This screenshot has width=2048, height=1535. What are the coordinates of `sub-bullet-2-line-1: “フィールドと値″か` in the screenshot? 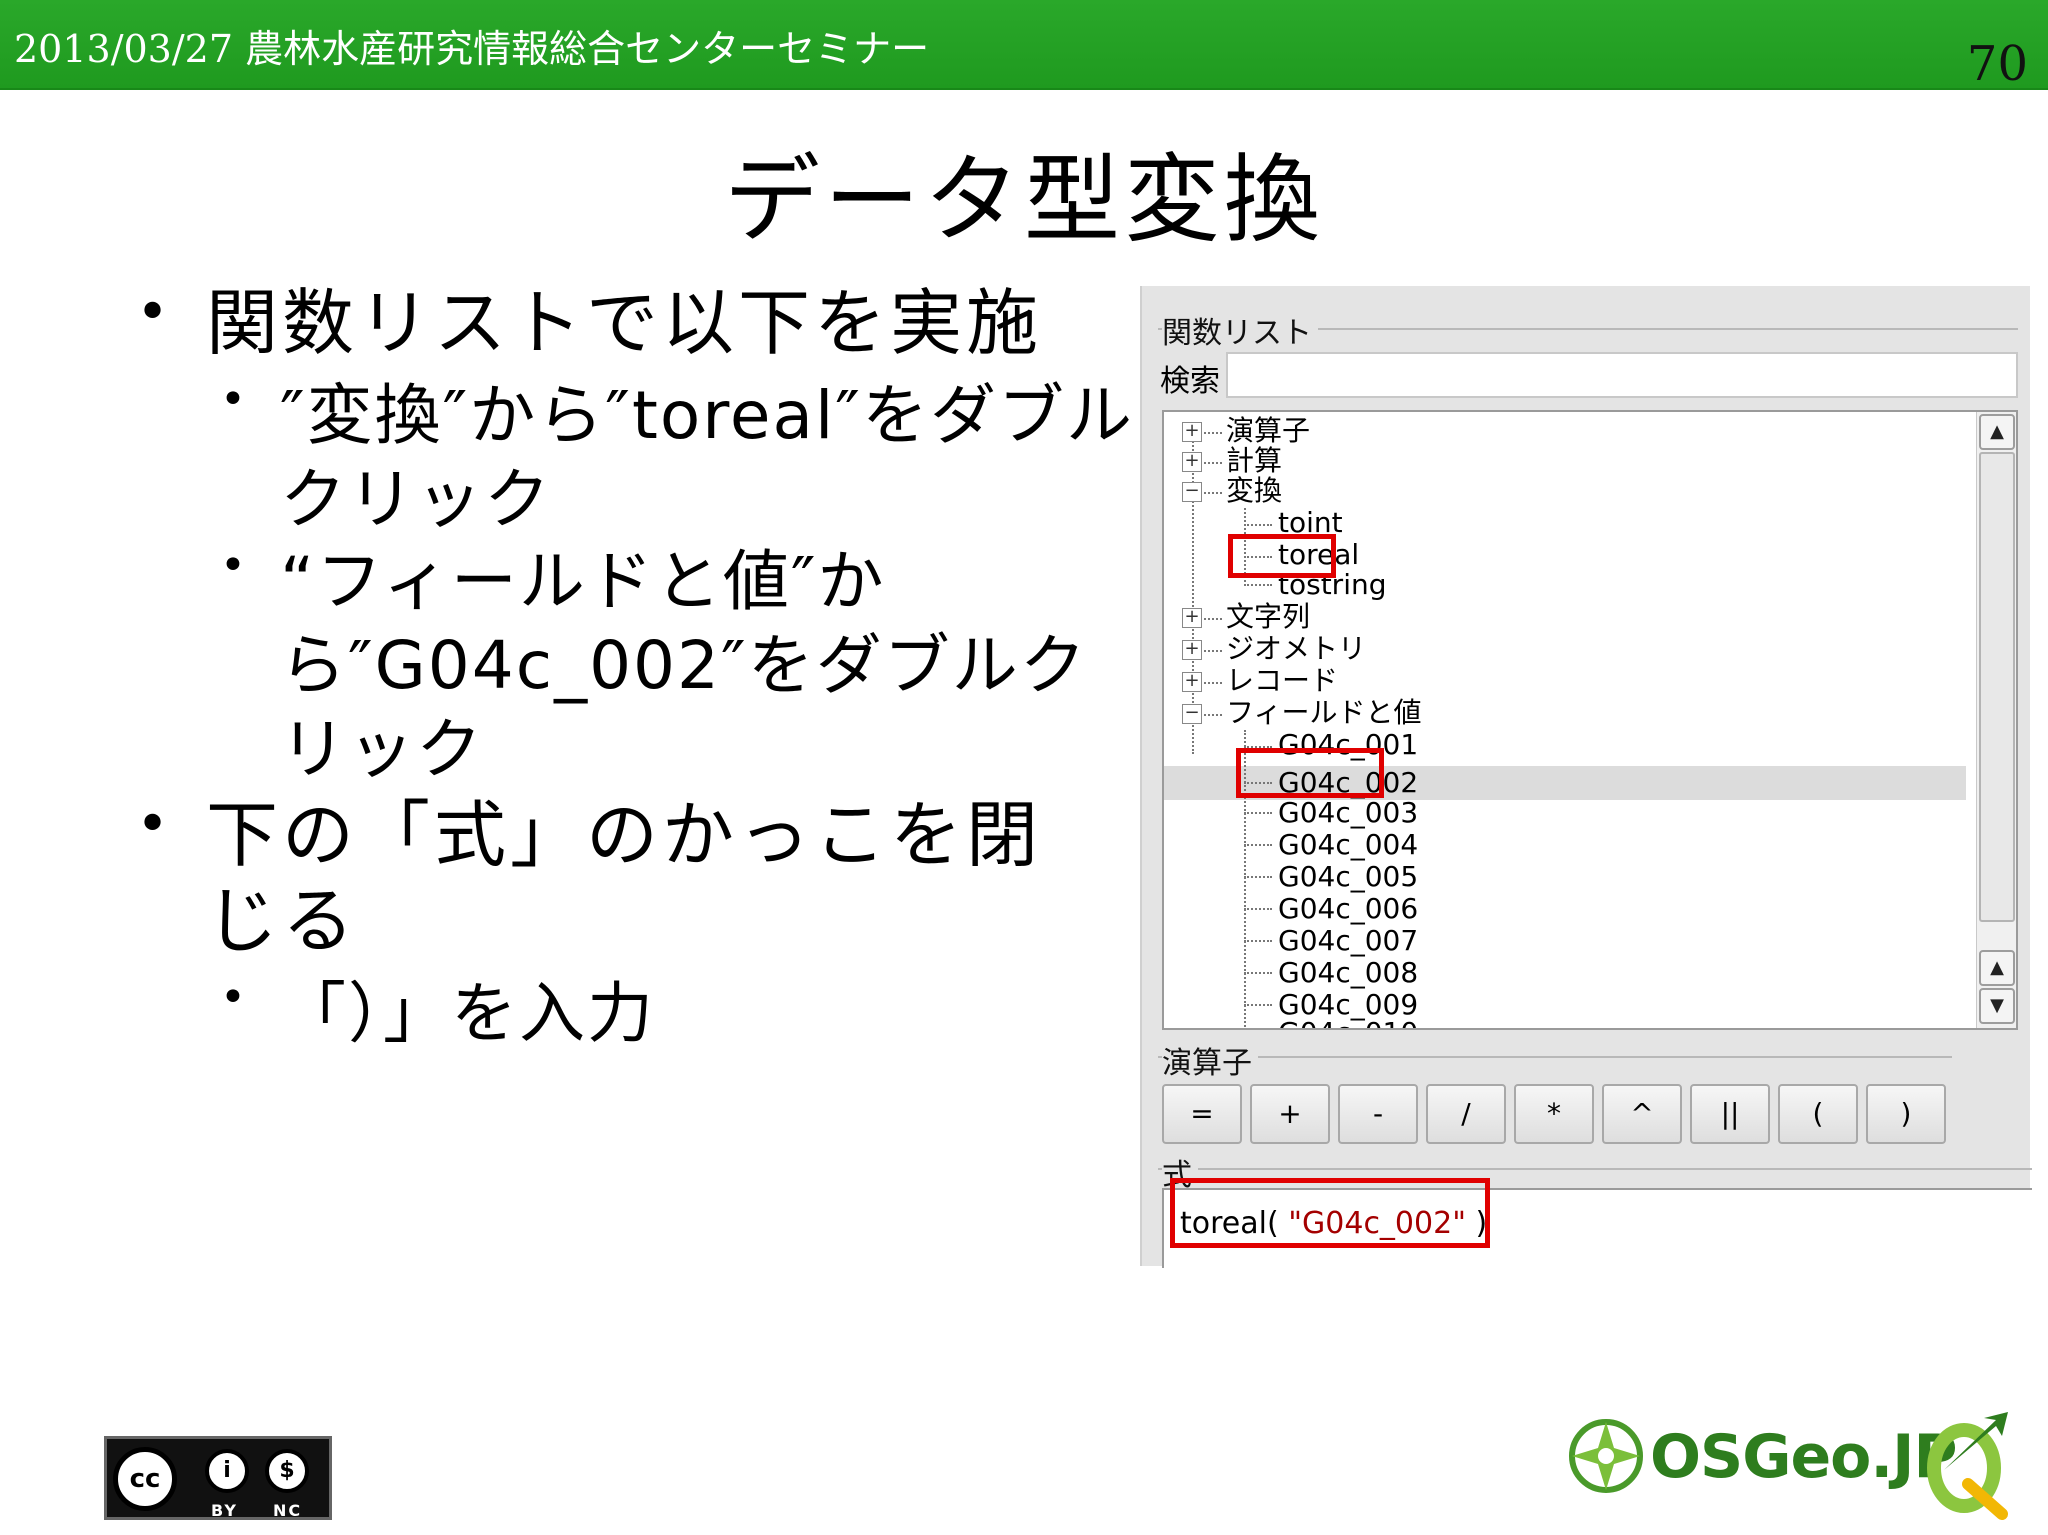 It's located at (583, 581).